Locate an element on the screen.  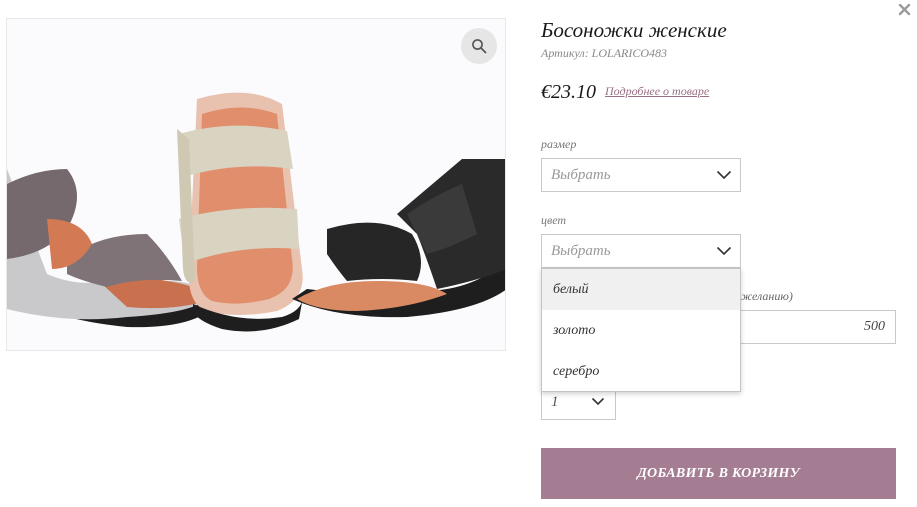
color-option-gold: золото is located at coordinates (641, 330).